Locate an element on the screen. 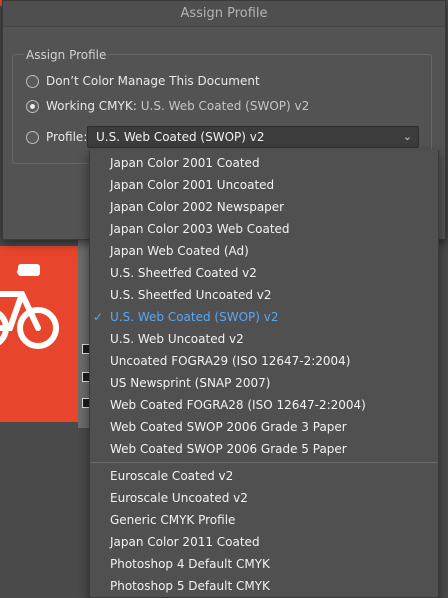 This screenshot has height=598, width=448. menu-item: U.S. Sheetfed Coated v2 is located at coordinates (264, 273).